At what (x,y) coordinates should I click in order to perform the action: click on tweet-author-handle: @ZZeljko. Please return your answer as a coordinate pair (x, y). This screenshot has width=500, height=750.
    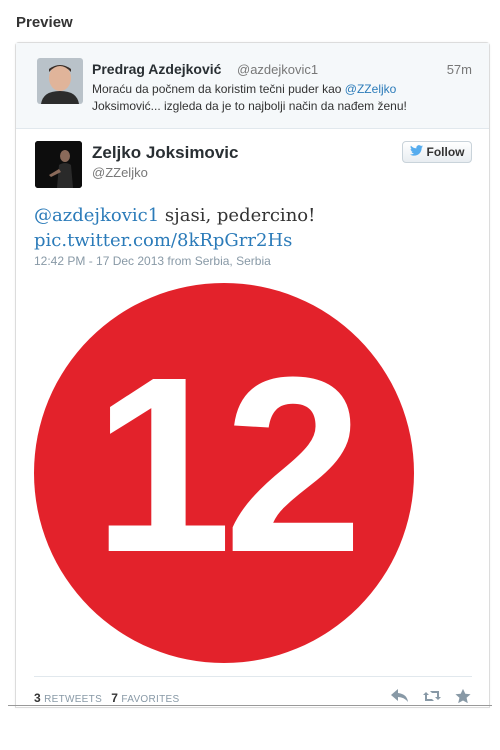
    Looking at the image, I should click on (120, 172).